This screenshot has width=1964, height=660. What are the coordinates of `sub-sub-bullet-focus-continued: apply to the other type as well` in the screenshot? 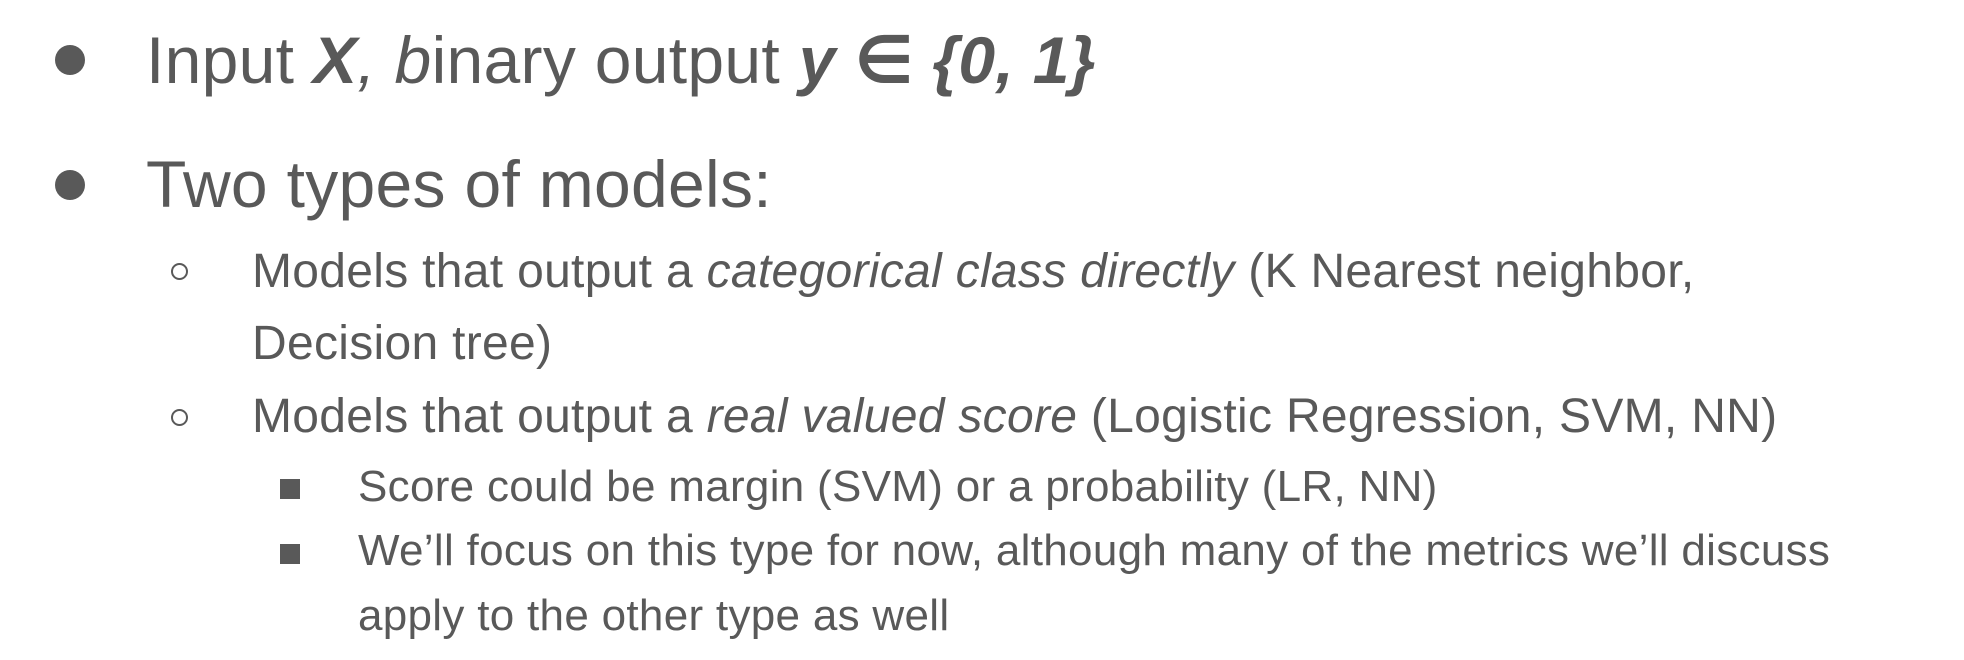 It's located at (654, 615).